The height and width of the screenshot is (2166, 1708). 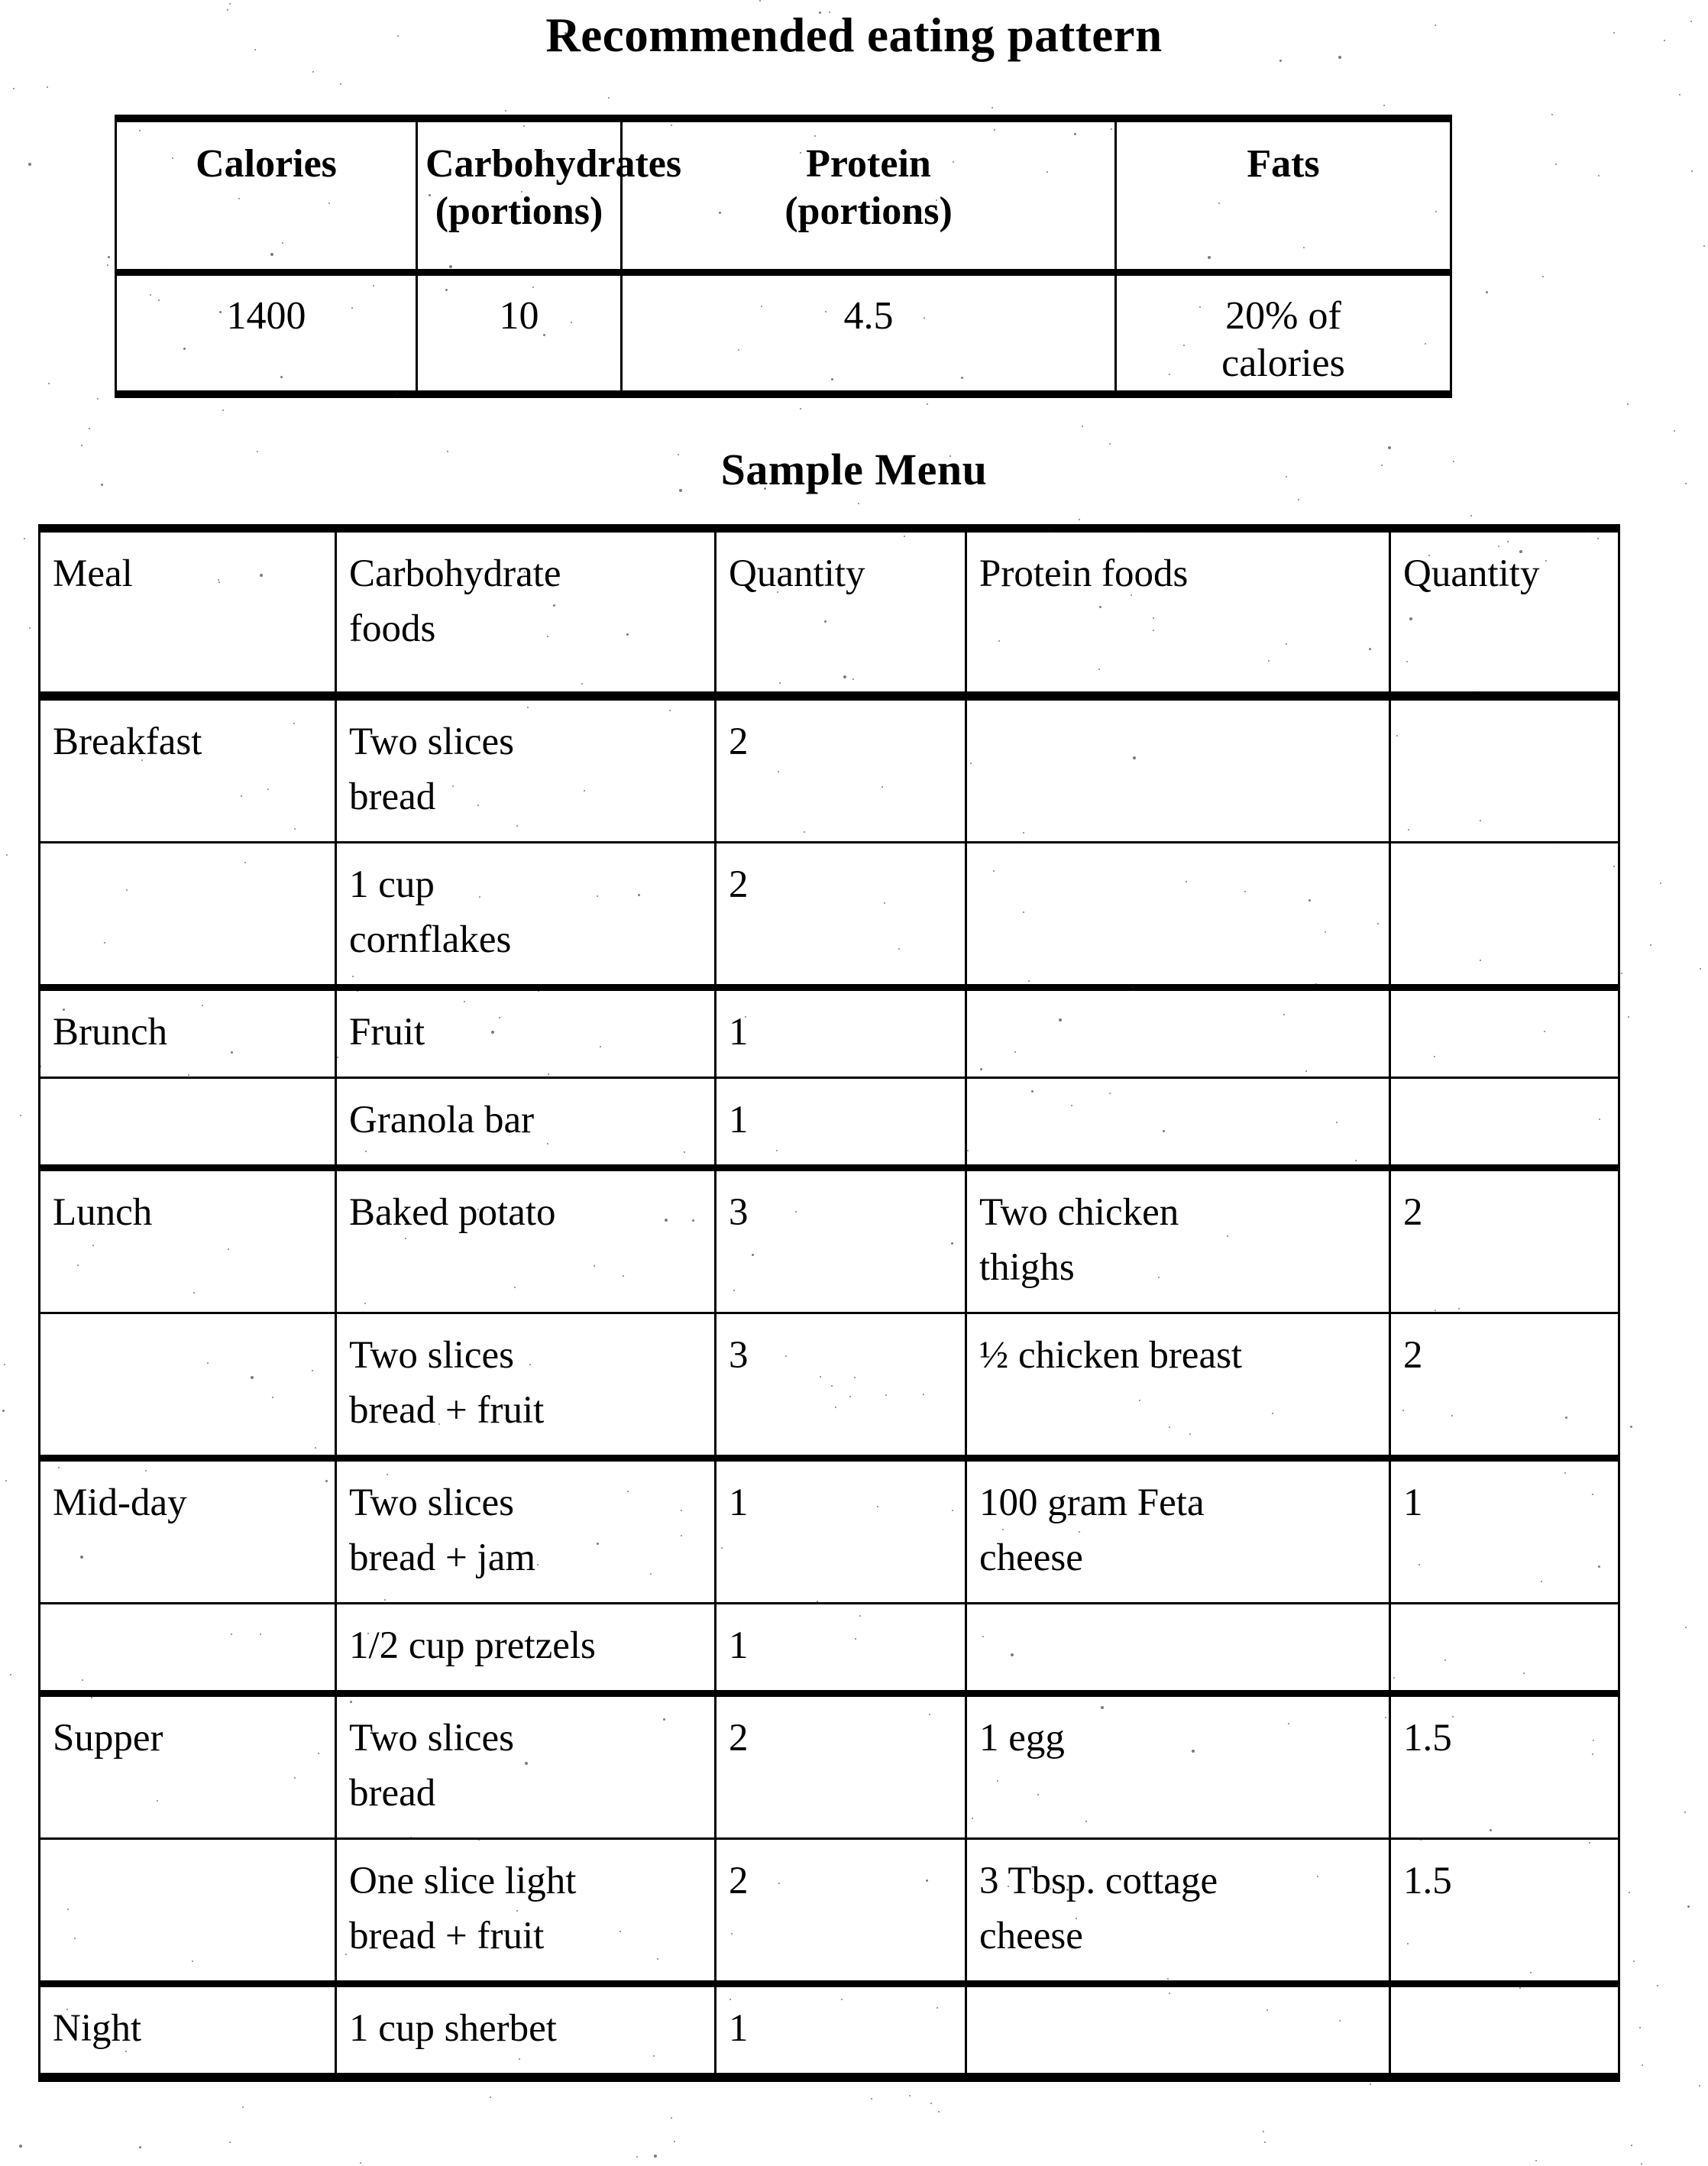 What do you see at coordinates (187, 1529) in the screenshot?
I see `cell-meal: Mid-day` at bounding box center [187, 1529].